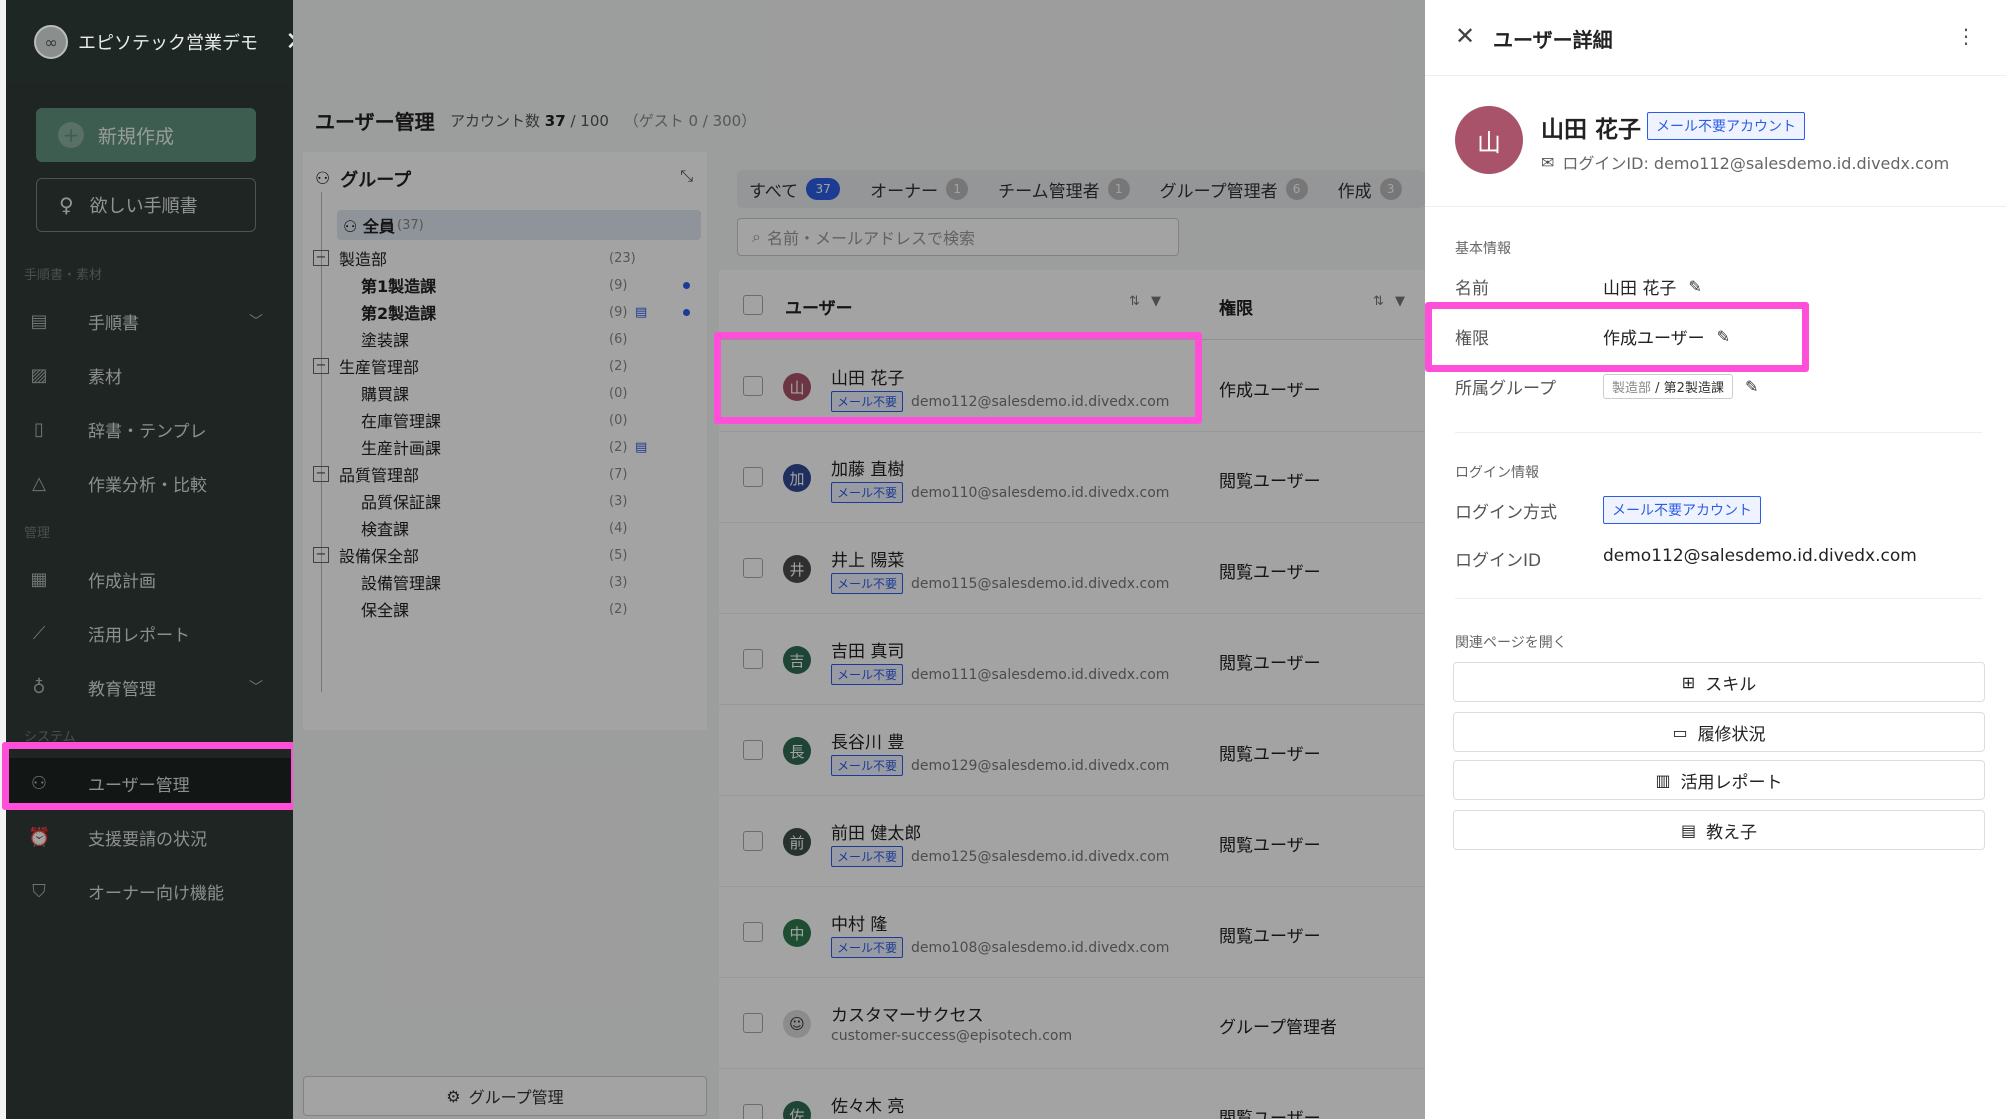 The width and height of the screenshot is (2006, 1119). What do you see at coordinates (1719, 780) in the screenshot?
I see `usage-report-link-button: ▥ 活用レポート` at bounding box center [1719, 780].